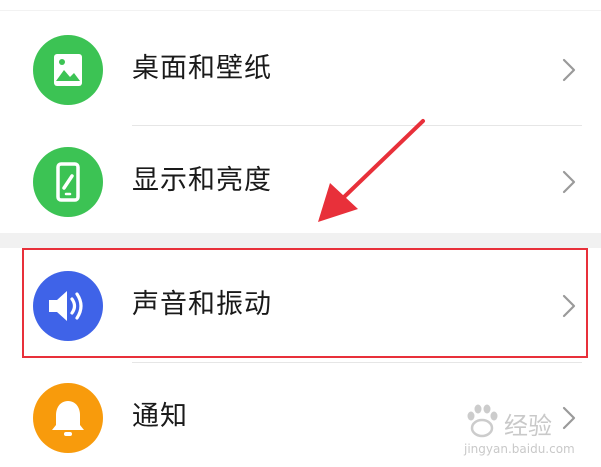  I want to click on settings-item-label: 显示和亮度, so click(202, 180).